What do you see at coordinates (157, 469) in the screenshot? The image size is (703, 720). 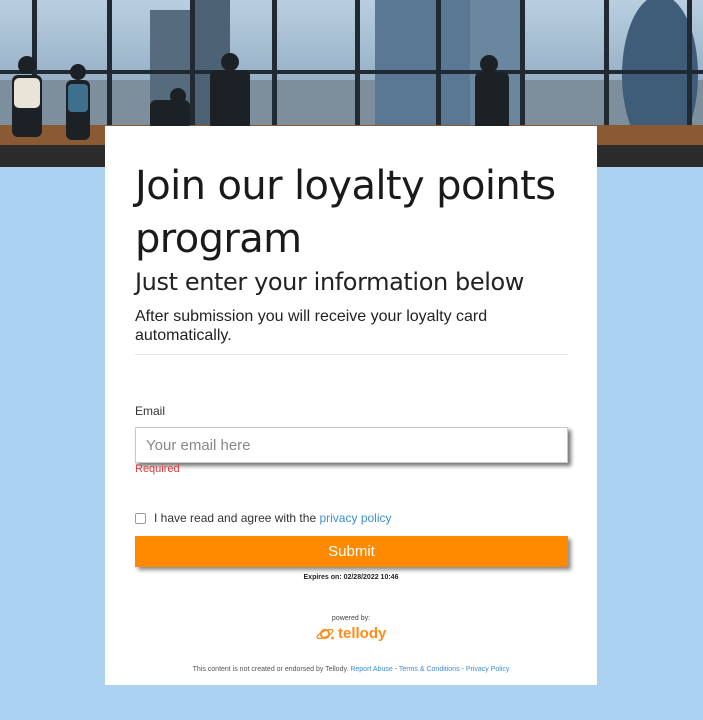 I see `email-required-message: Required` at bounding box center [157, 469].